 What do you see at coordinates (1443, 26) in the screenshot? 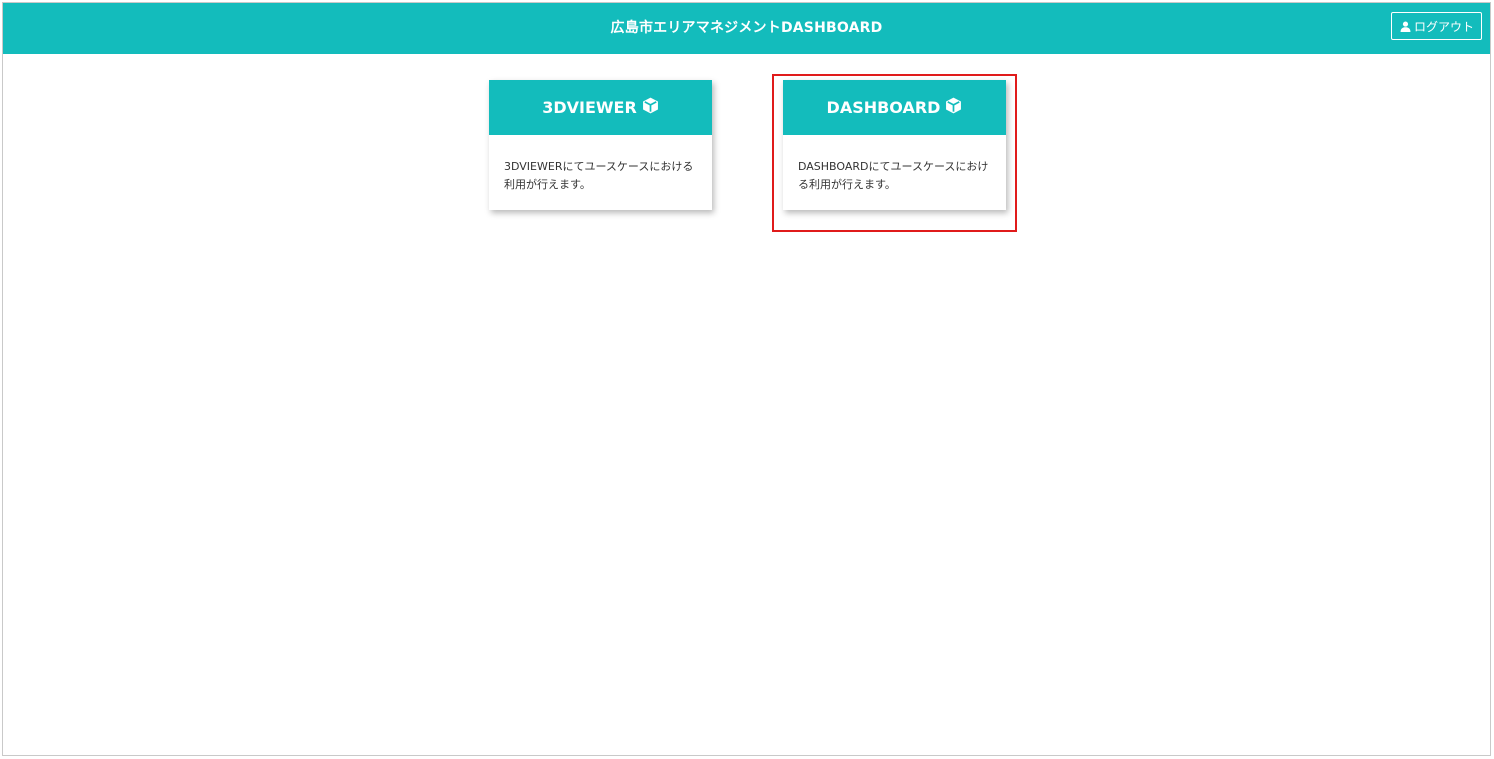
I see `logout-label: ログアウト` at bounding box center [1443, 26].